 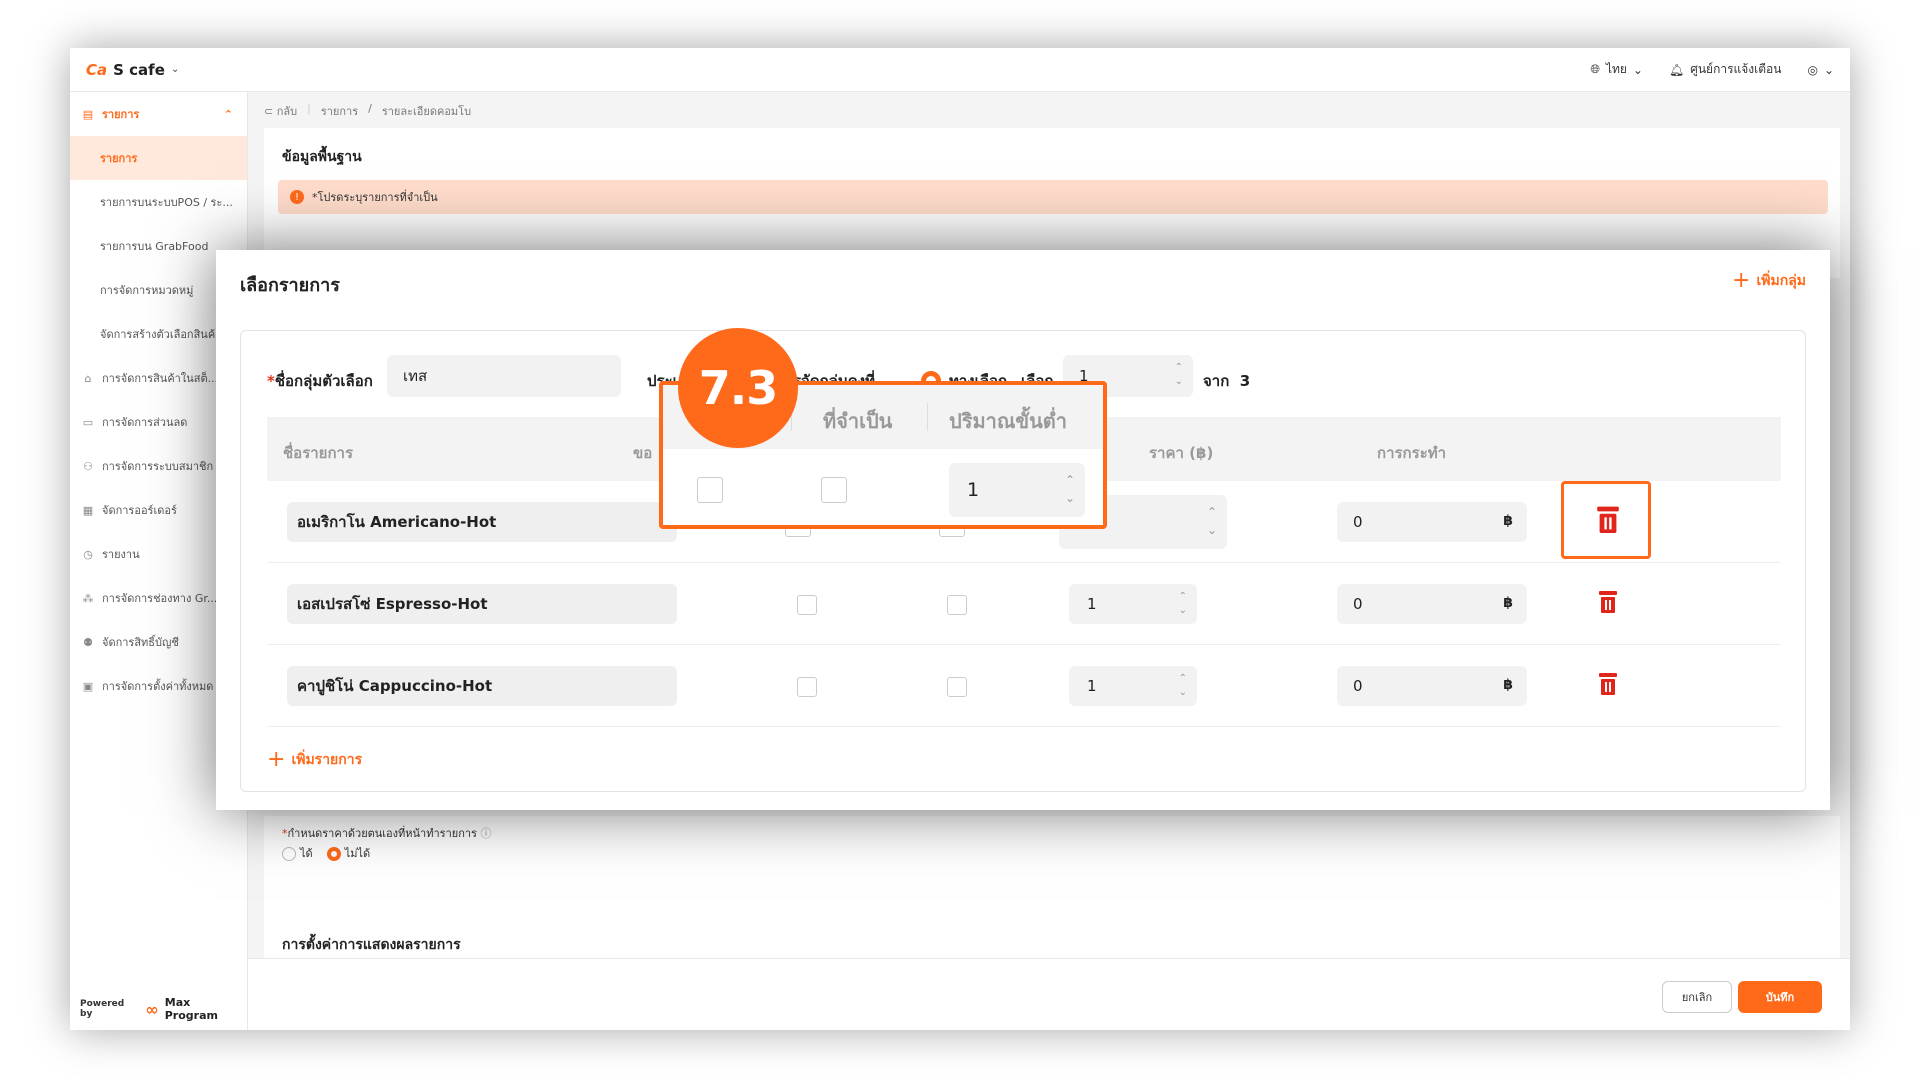 I want to click on breadcrumb: ⊂ กลับ | รายการ / รายละเอียดคอมโบ, so click(x=367, y=111).